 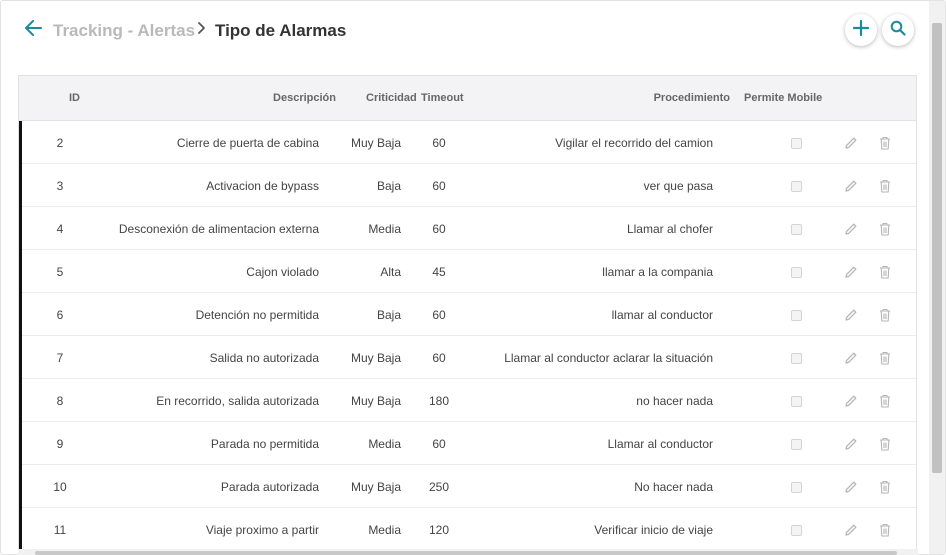 I want to click on column-header-procedimiento: Procedimiento, so click(x=692, y=98).